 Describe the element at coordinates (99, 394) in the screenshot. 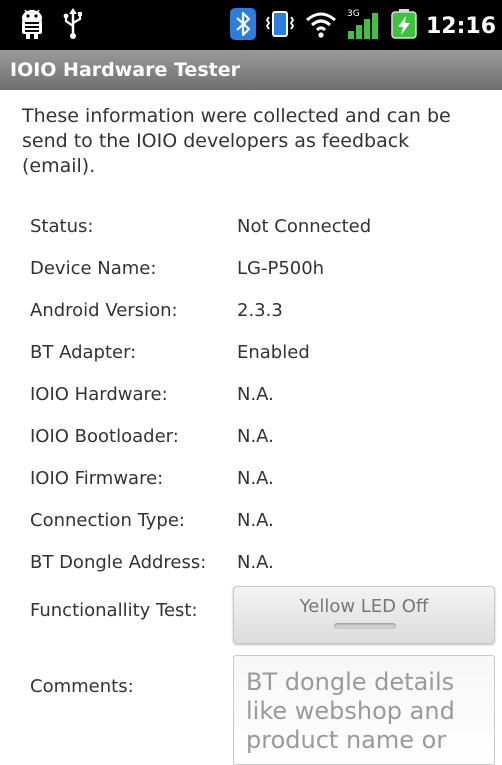

I see `field-label: IOIO Hardware:` at that location.